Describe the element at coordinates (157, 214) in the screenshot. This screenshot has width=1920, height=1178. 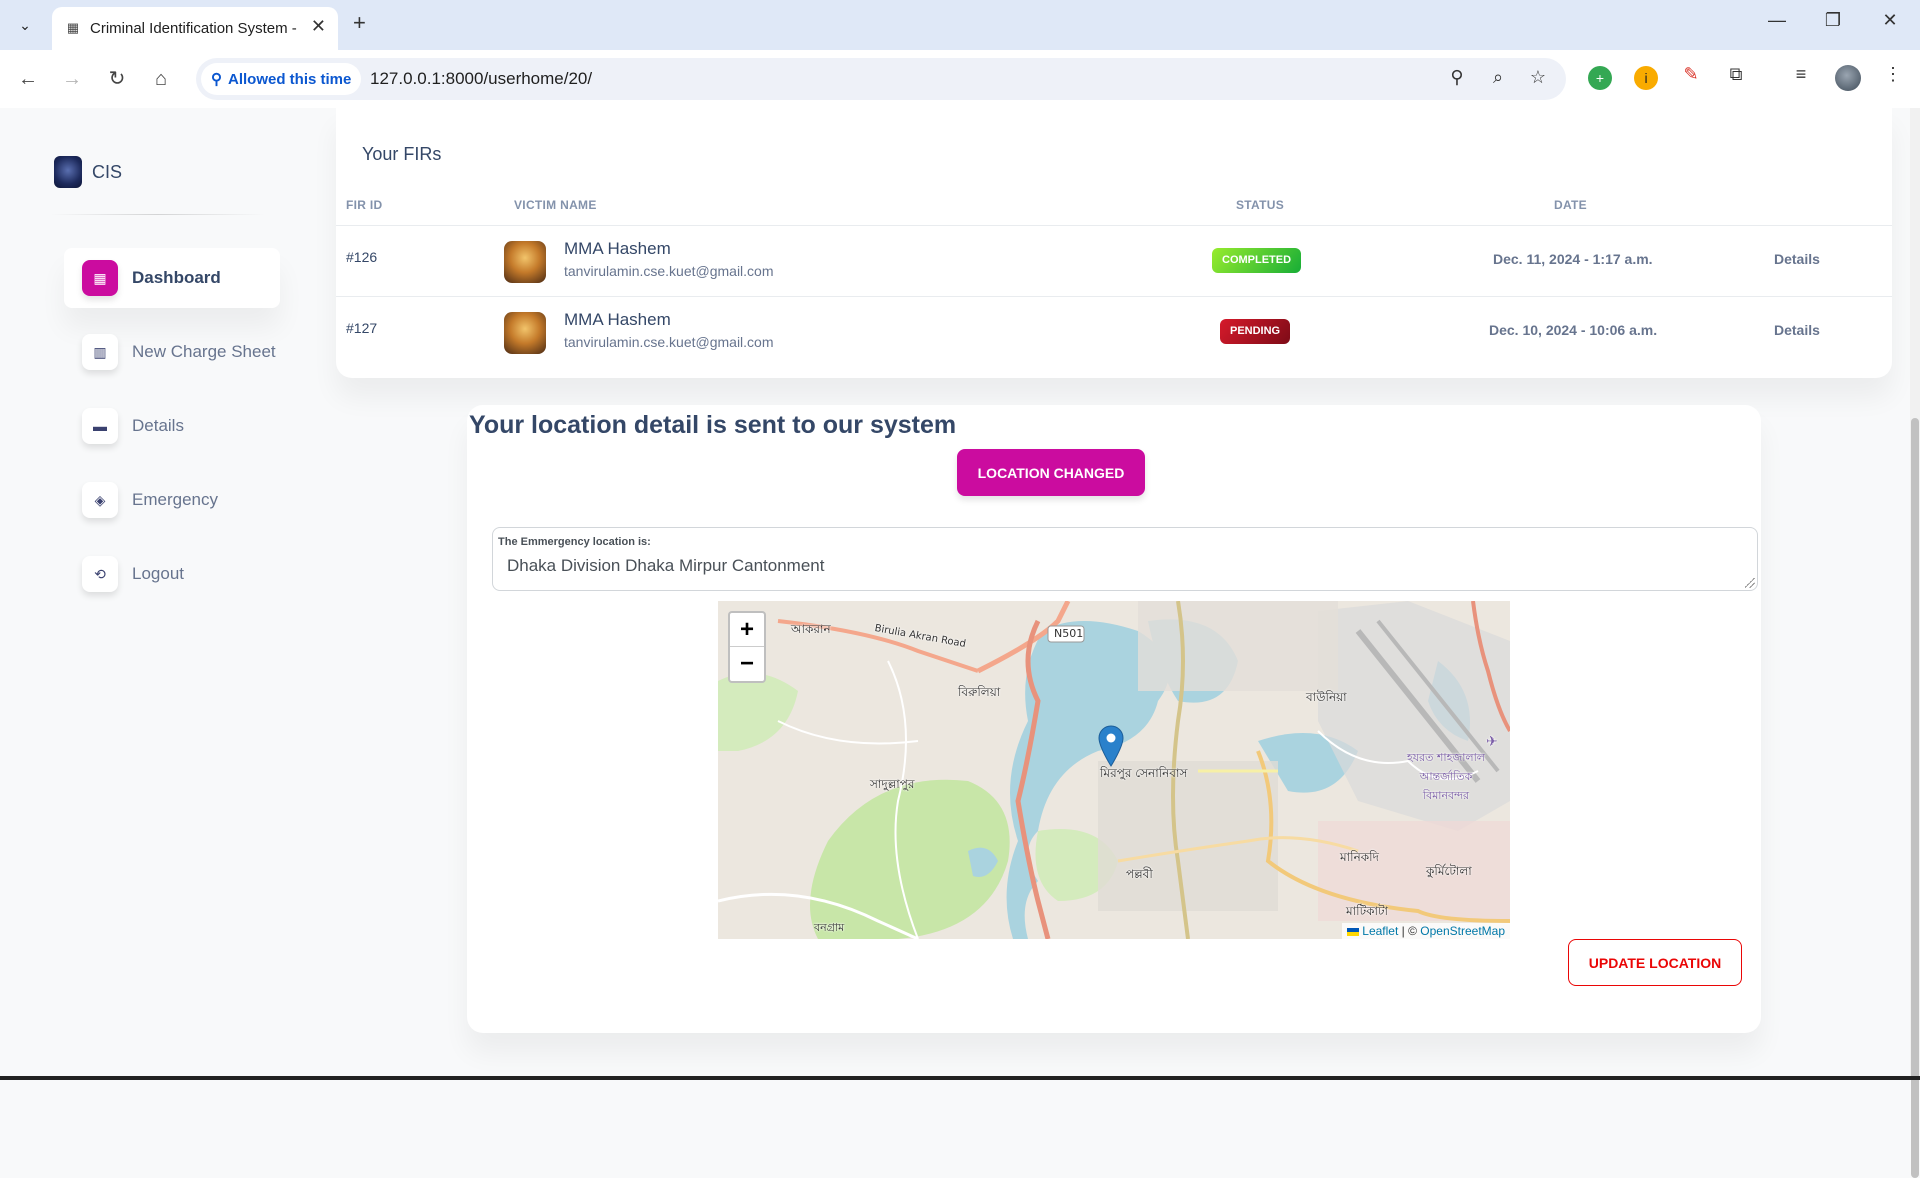
I see `sidebar-divider` at that location.